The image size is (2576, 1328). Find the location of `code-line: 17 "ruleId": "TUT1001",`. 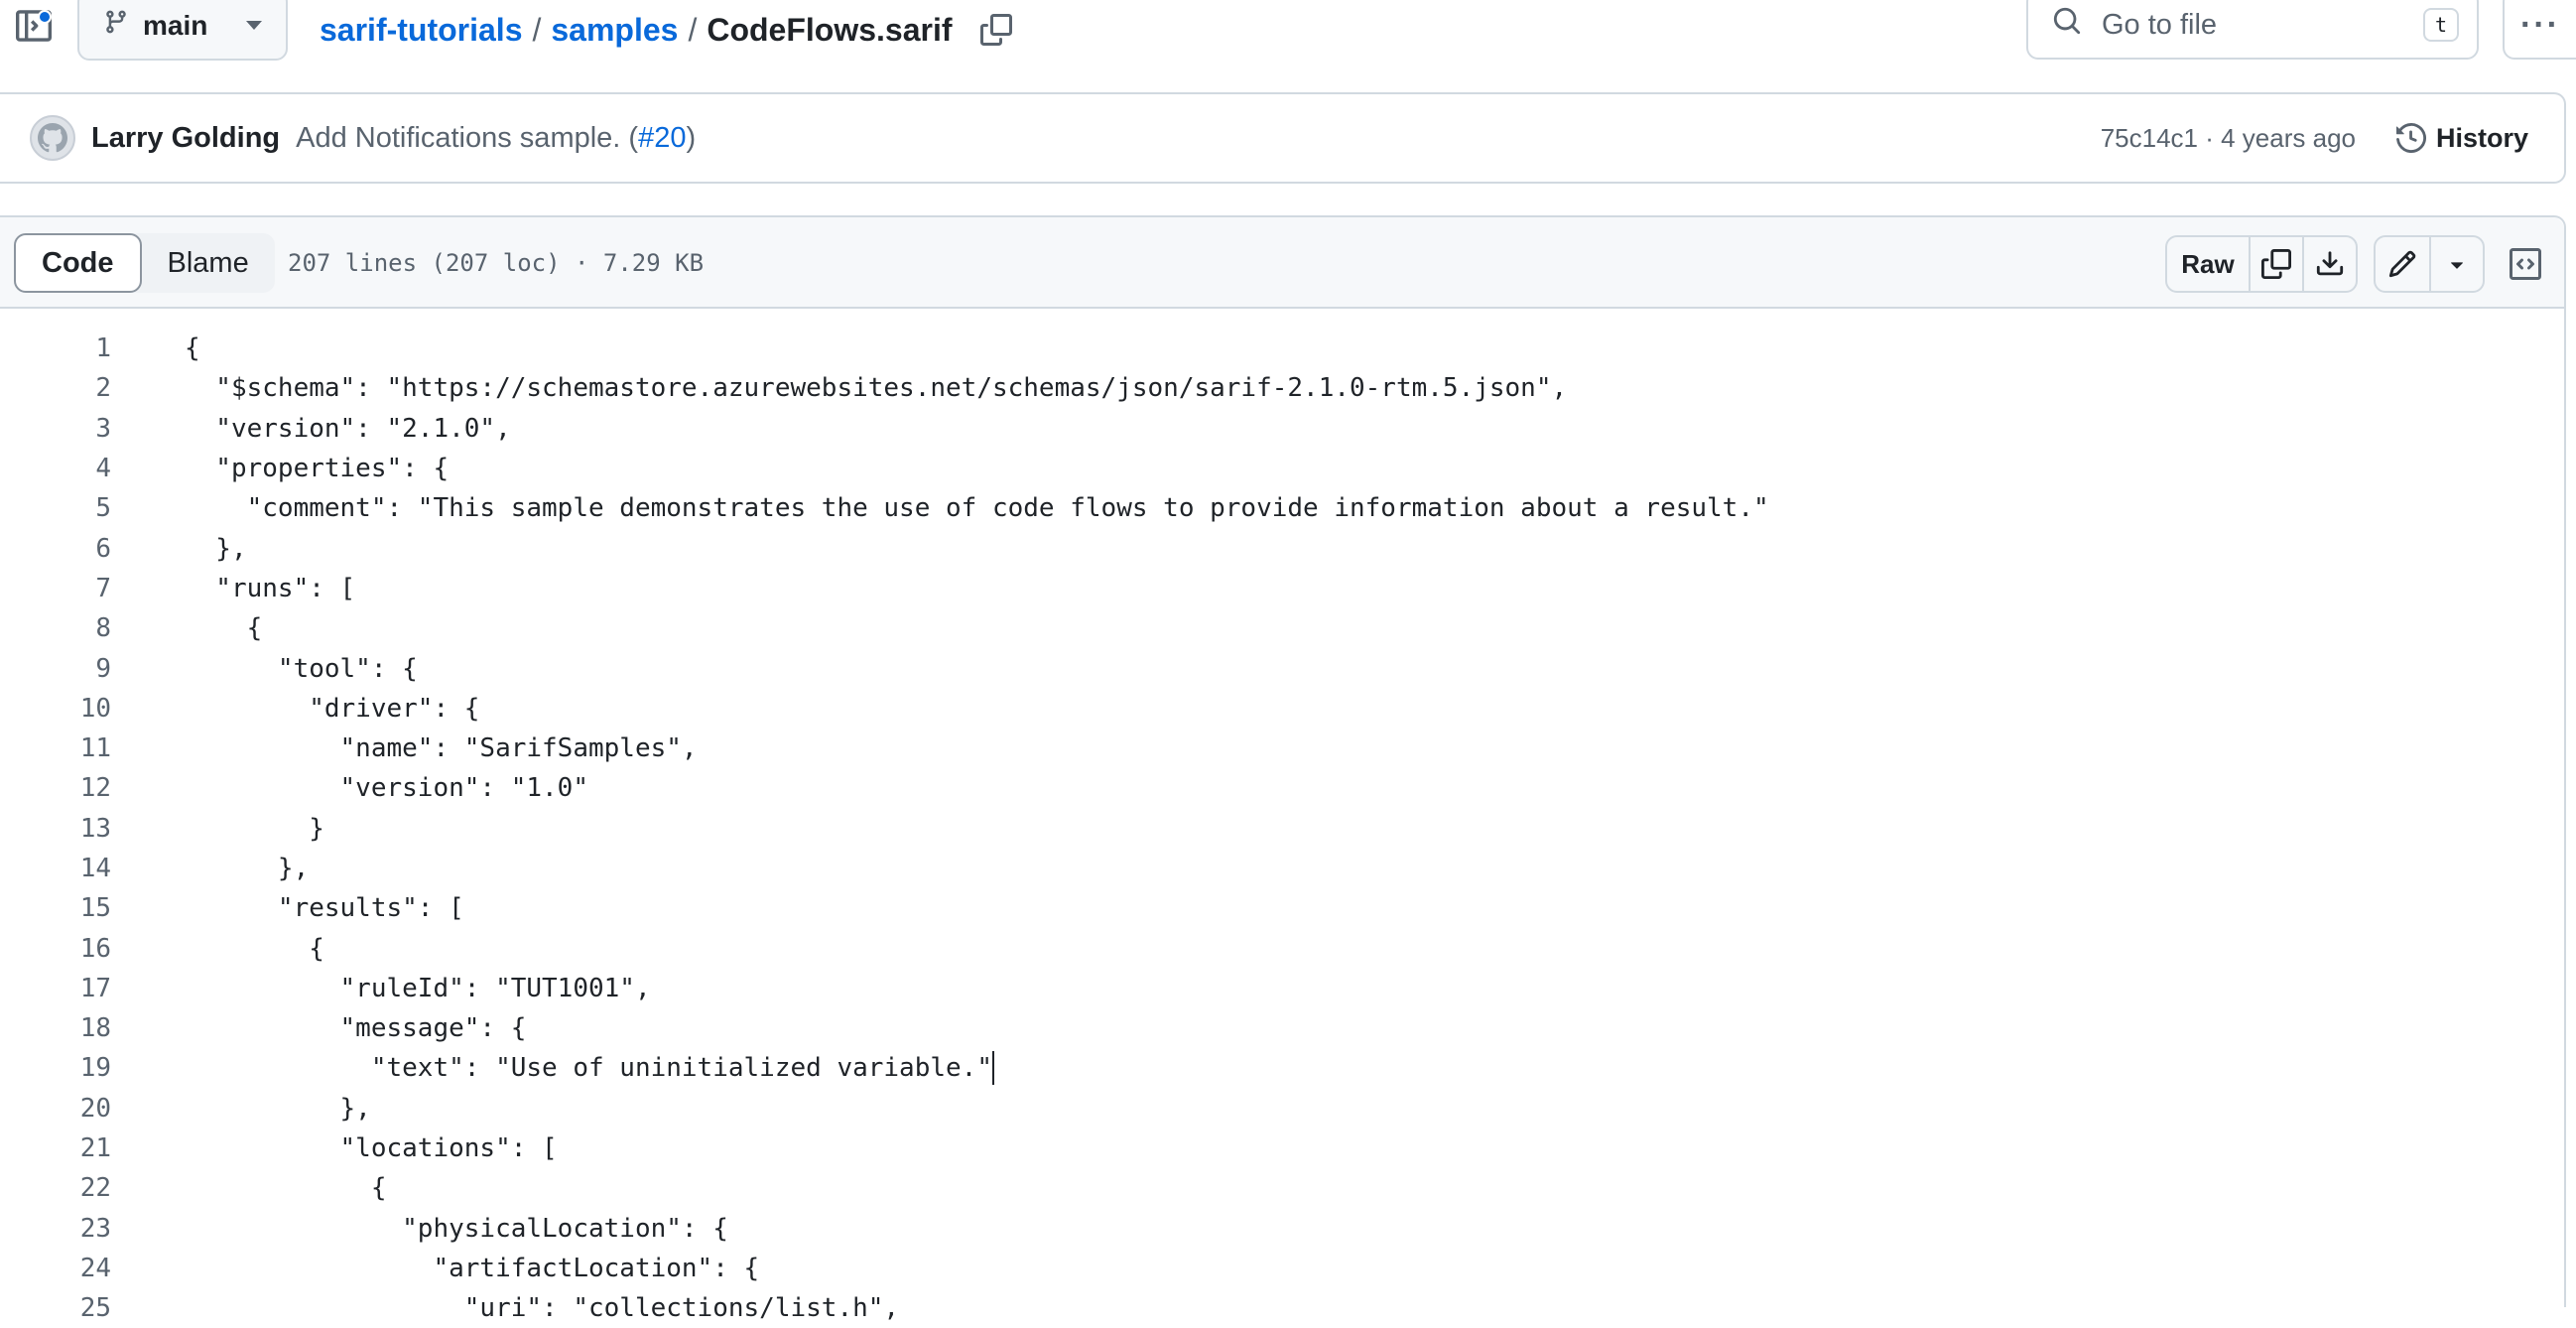

code-line: 17 "ruleId": "TUT1001", is located at coordinates (1282, 989).